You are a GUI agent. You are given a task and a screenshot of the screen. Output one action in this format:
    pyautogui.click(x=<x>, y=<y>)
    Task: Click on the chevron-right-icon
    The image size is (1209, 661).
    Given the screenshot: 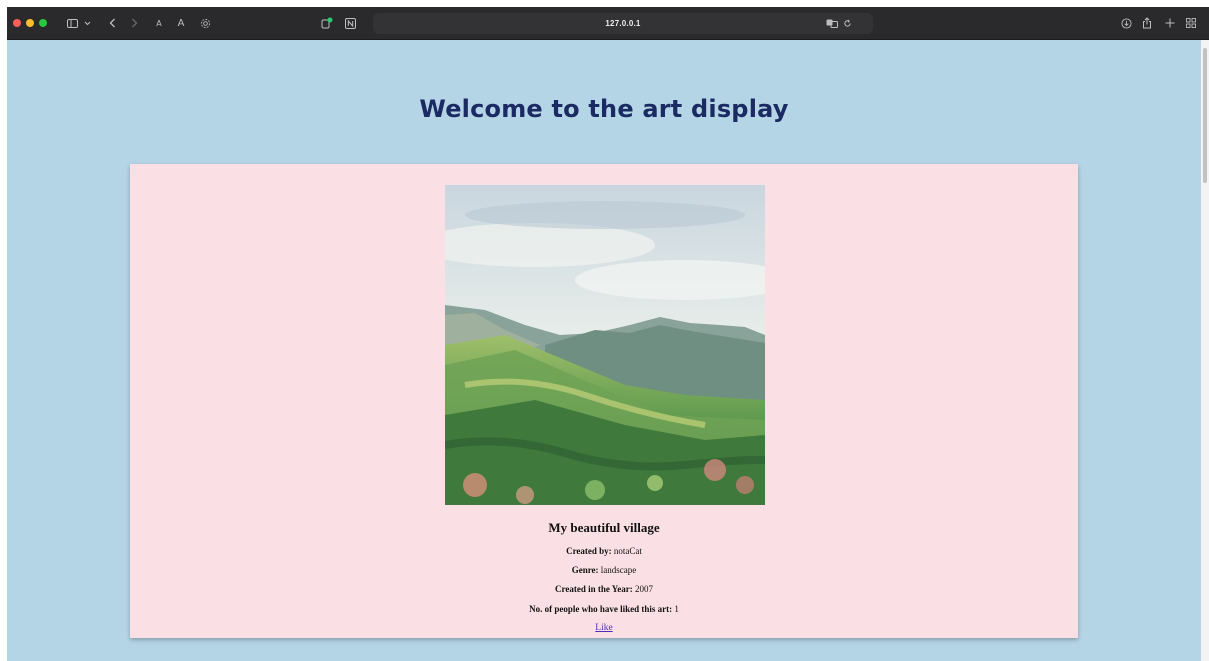 What is the action you would take?
    pyautogui.click(x=134, y=23)
    